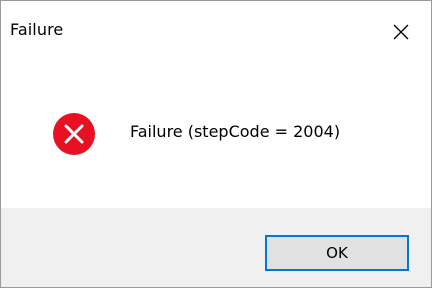 The height and width of the screenshot is (288, 432). I want to click on close-button, so click(401, 32).